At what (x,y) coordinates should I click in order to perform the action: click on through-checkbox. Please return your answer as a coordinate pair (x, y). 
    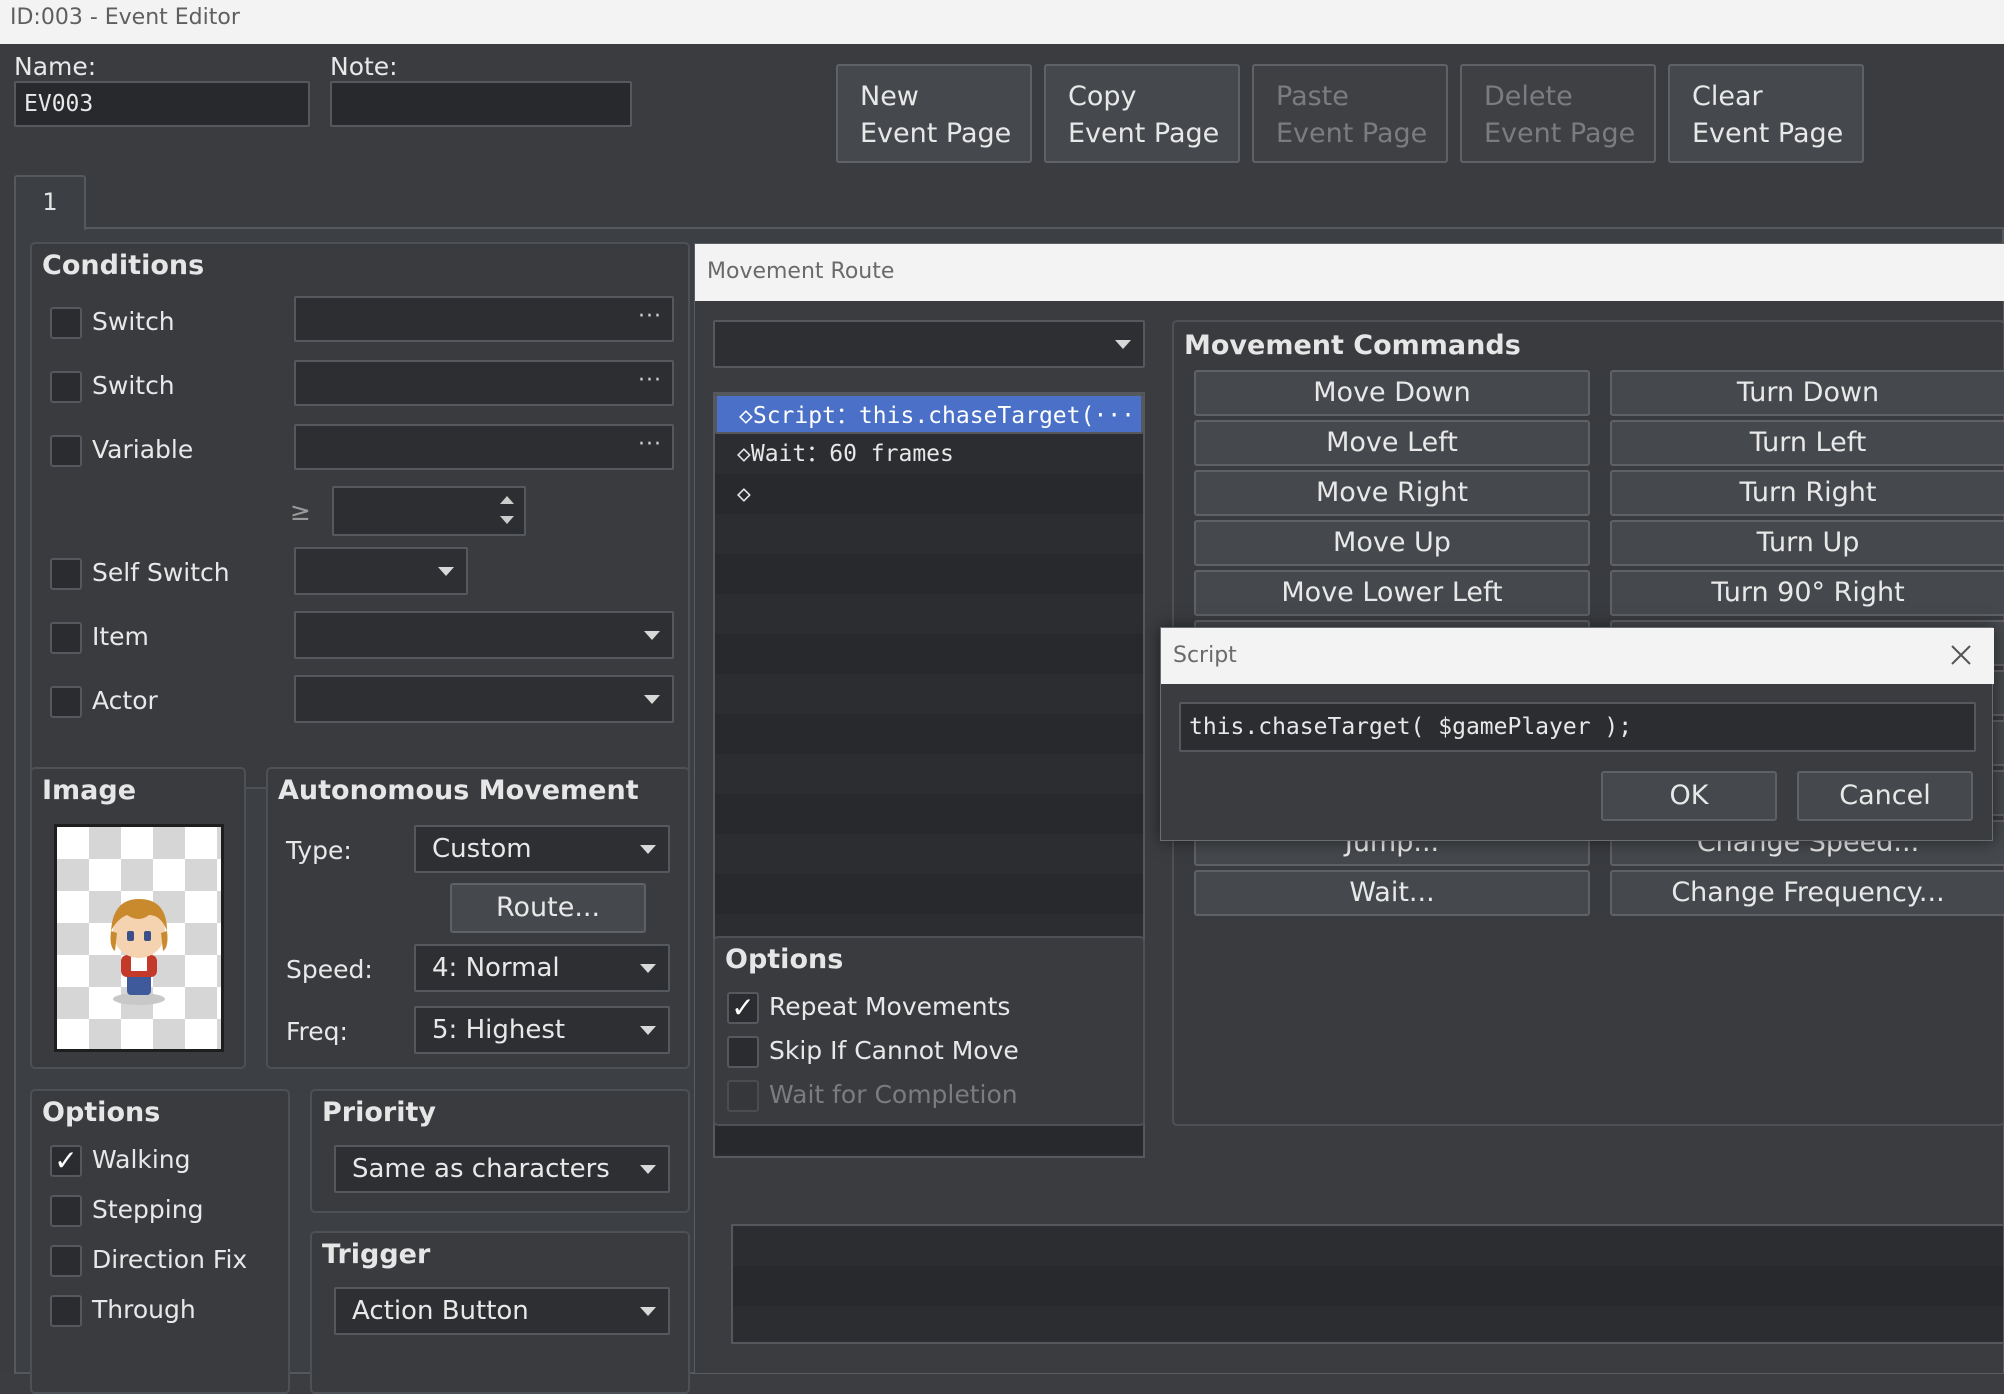
    Looking at the image, I should click on (66, 1311).